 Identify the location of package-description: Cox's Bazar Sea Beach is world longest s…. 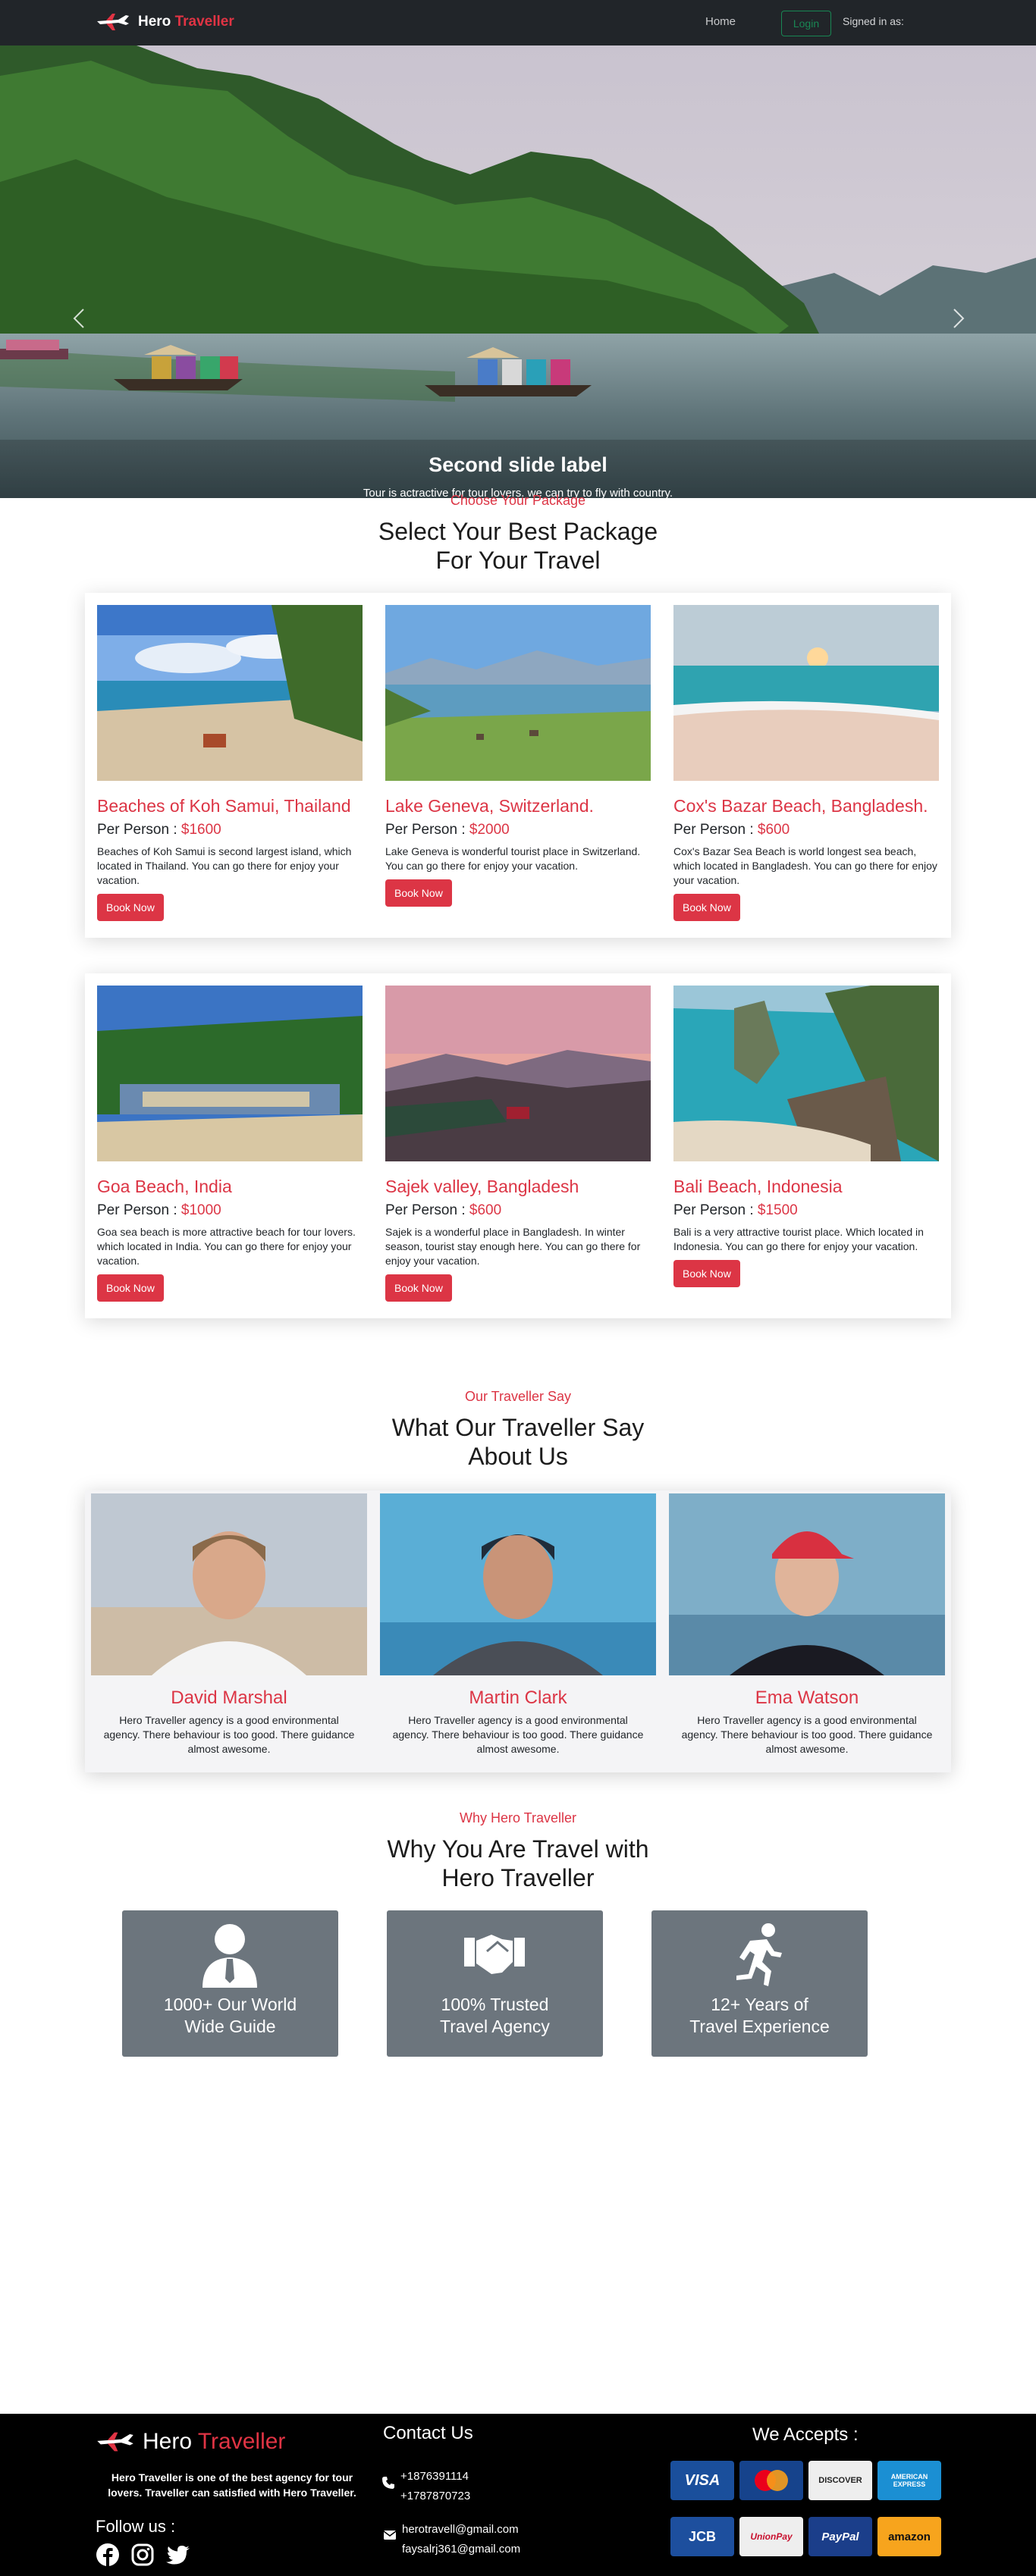
(805, 865).